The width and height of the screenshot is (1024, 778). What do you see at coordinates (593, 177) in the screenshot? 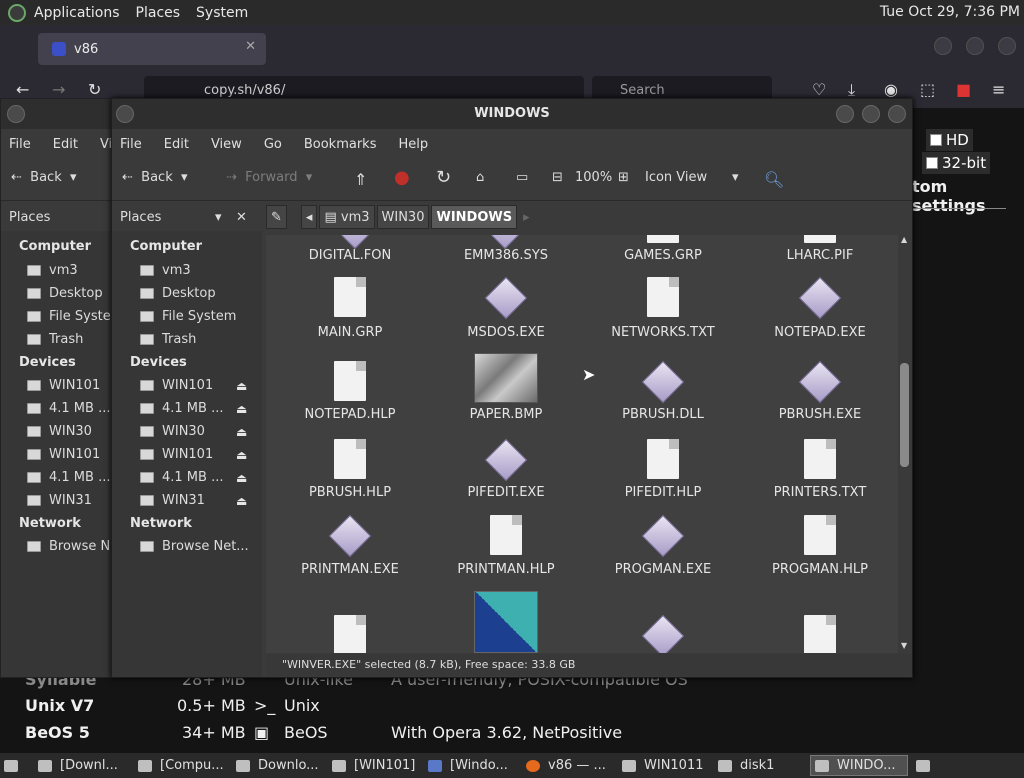
I see `zoom-level: 100%` at bounding box center [593, 177].